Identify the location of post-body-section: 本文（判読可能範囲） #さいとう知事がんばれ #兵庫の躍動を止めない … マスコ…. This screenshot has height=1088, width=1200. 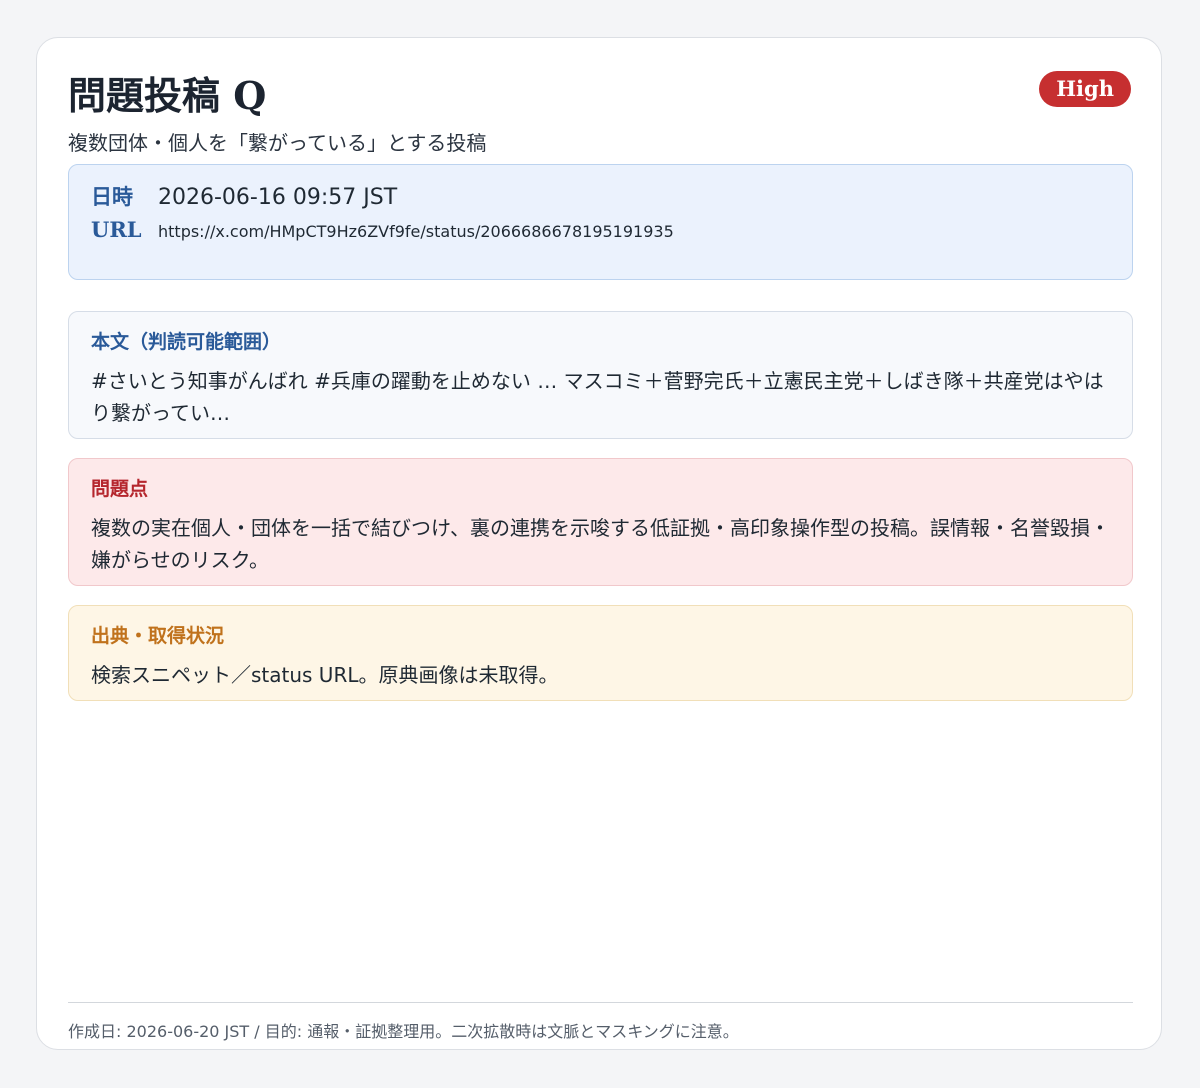
(600, 375).